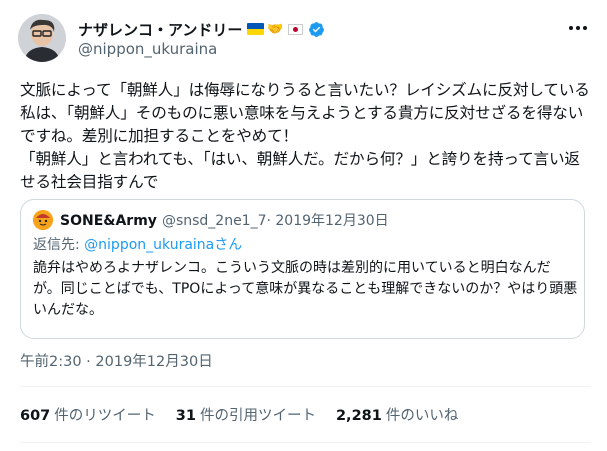 The height and width of the screenshot is (451, 607). Describe the element at coordinates (105, 416) in the screenshot. I see `retweets-label: 件のリツイート` at that location.